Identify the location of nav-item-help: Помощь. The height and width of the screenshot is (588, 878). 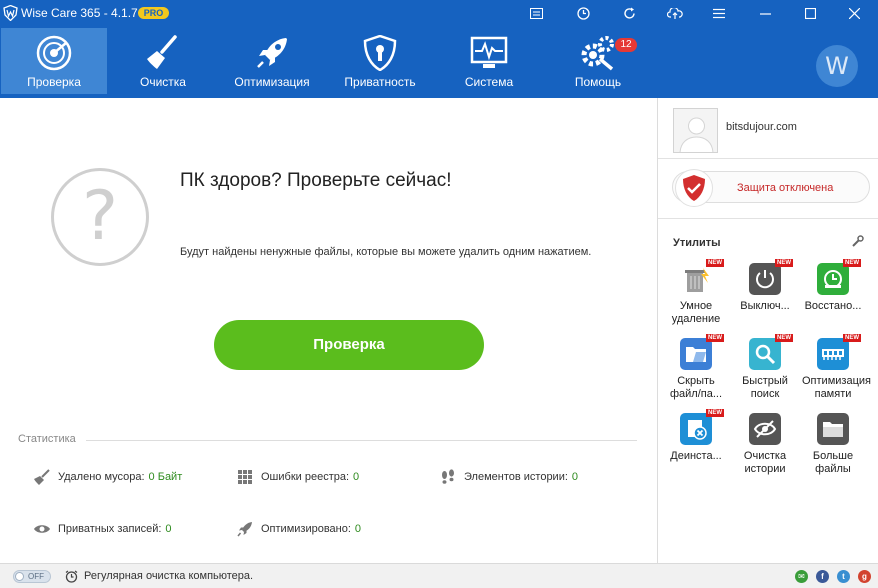
(598, 61).